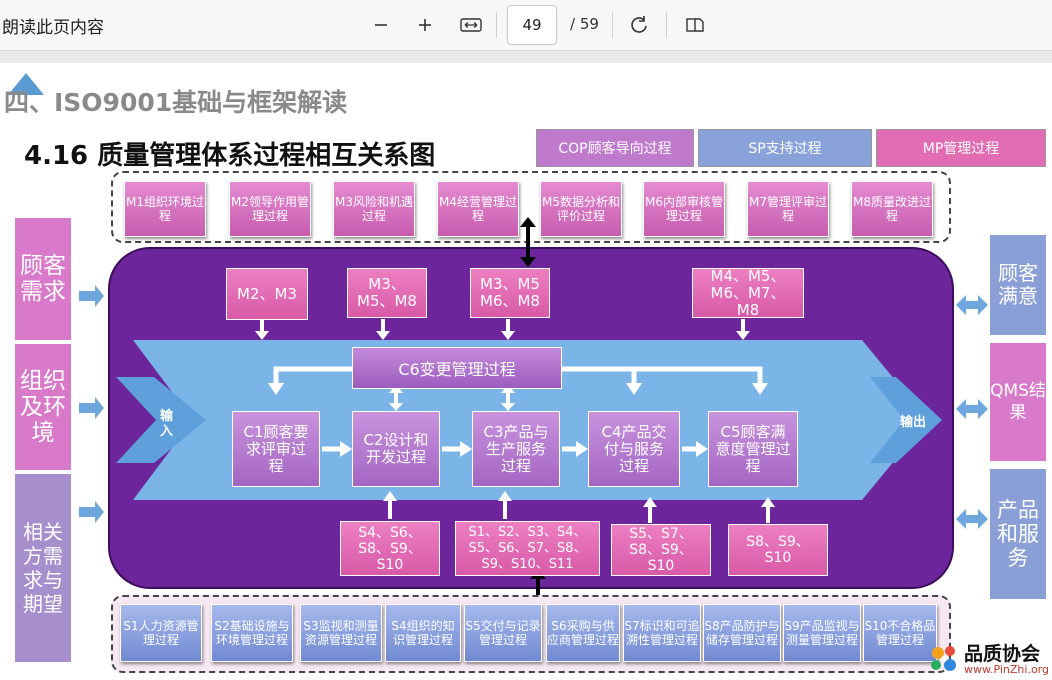  Describe the element at coordinates (276, 449) in the screenshot. I see `c1-process: C1顾客要求评审过程` at that location.